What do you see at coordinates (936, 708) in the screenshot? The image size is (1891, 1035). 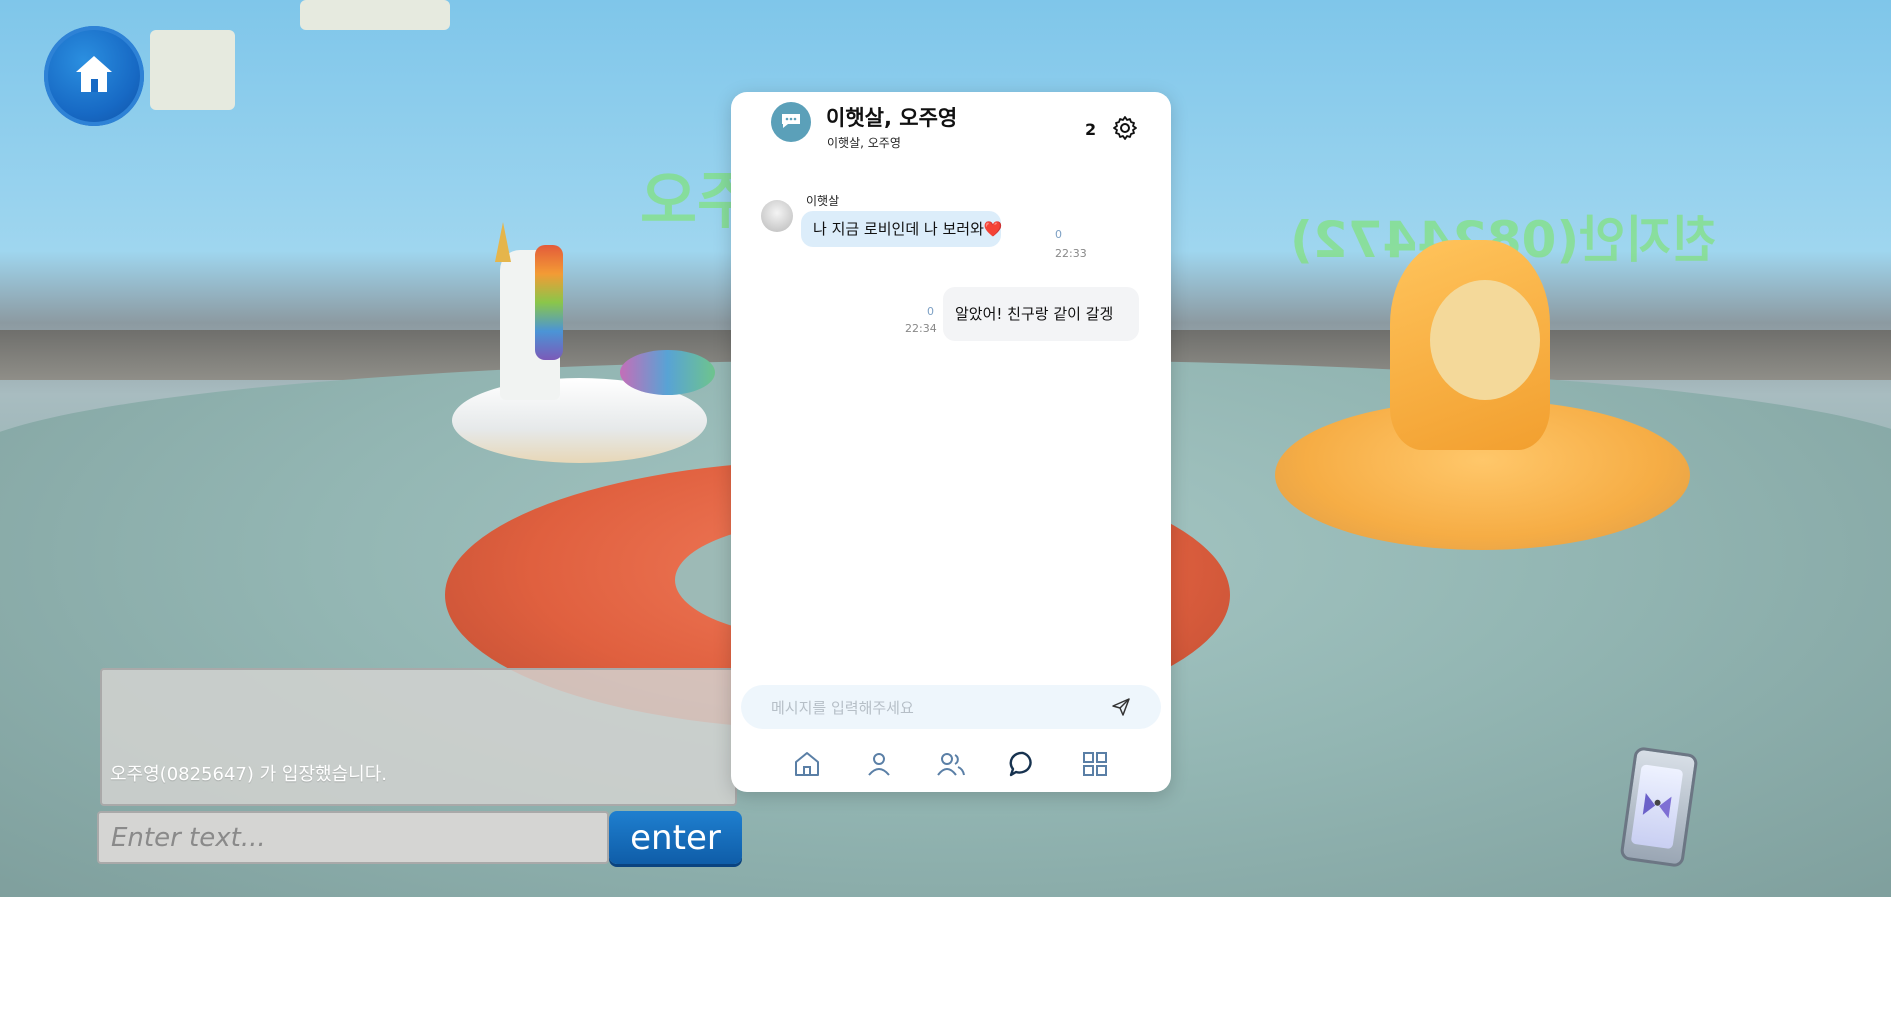 I see `message-input` at bounding box center [936, 708].